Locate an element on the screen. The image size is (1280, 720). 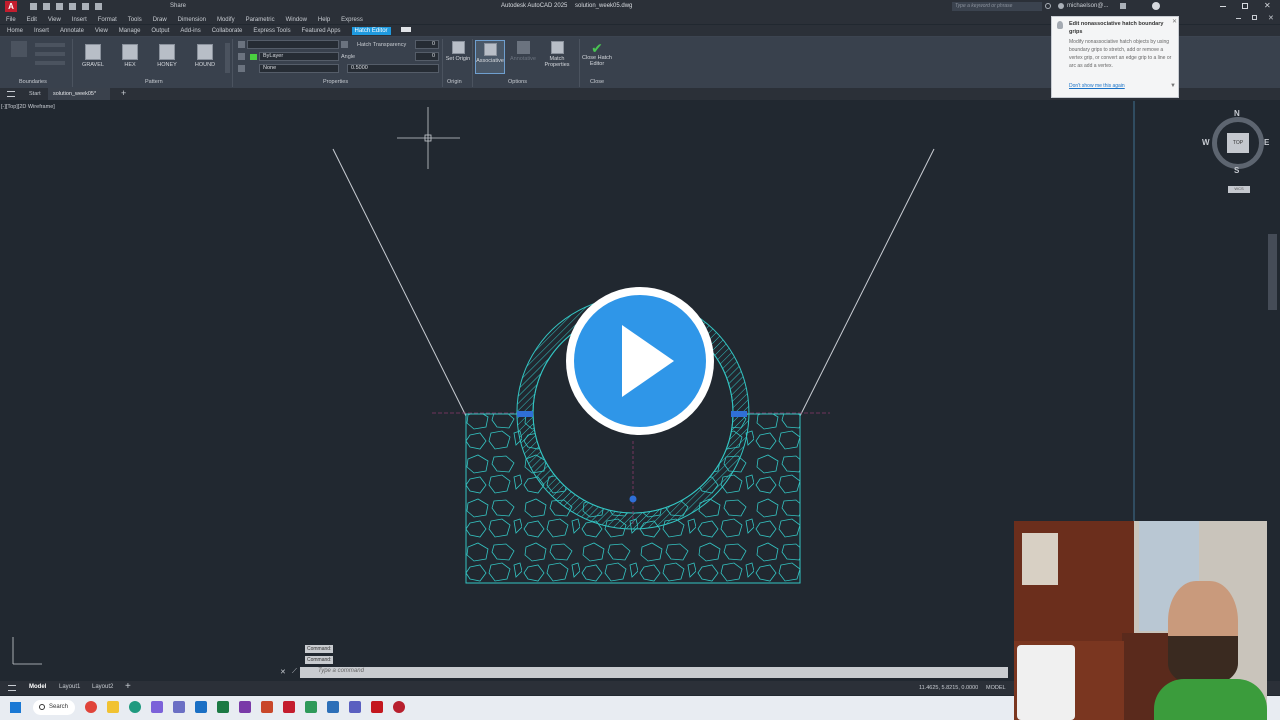
snipping-tool-icon is located at coordinates (157, 707).